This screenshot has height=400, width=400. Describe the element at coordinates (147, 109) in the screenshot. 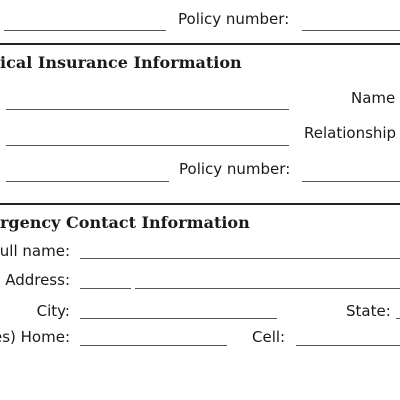

I see `medical-name-field-line` at that location.